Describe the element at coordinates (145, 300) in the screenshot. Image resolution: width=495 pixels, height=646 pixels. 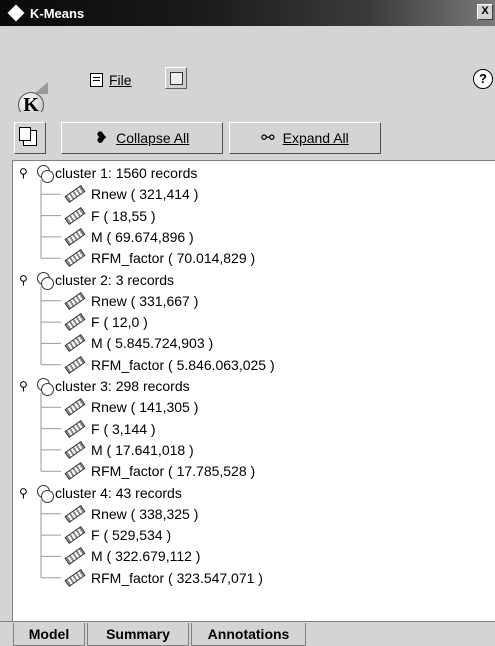
I see `field-label: Rnew ( 331,667 )` at that location.